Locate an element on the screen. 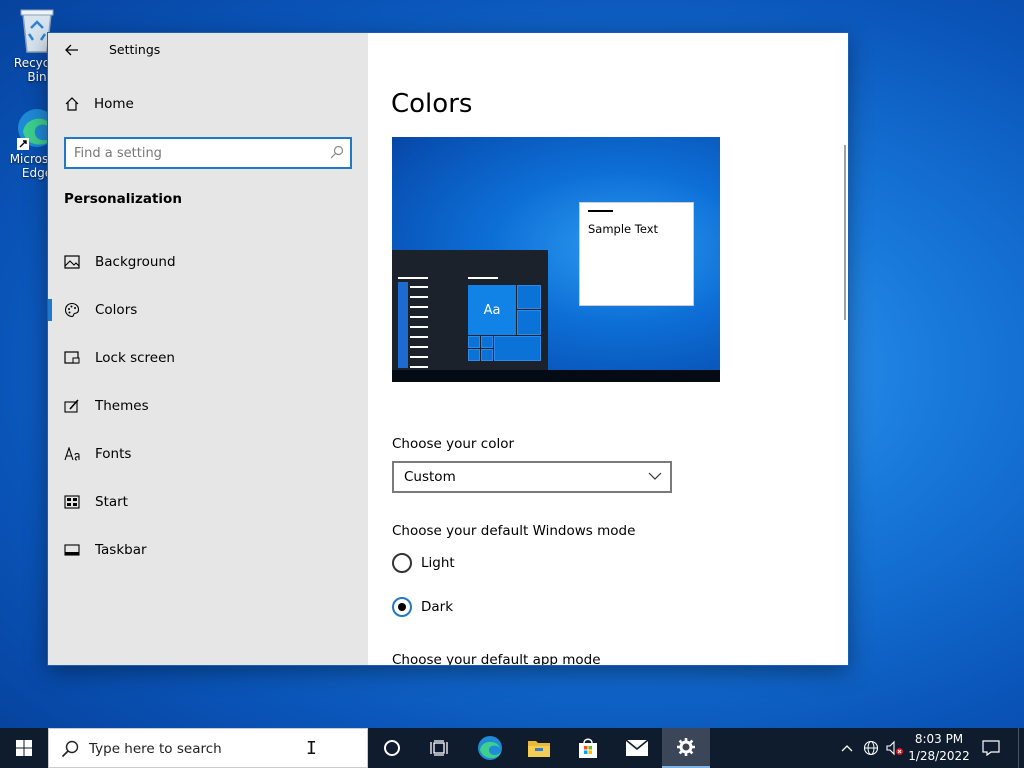 Image resolution: width=1024 pixels, height=768 pixels. nav-item-taskbar: Taskbar is located at coordinates (208, 550).